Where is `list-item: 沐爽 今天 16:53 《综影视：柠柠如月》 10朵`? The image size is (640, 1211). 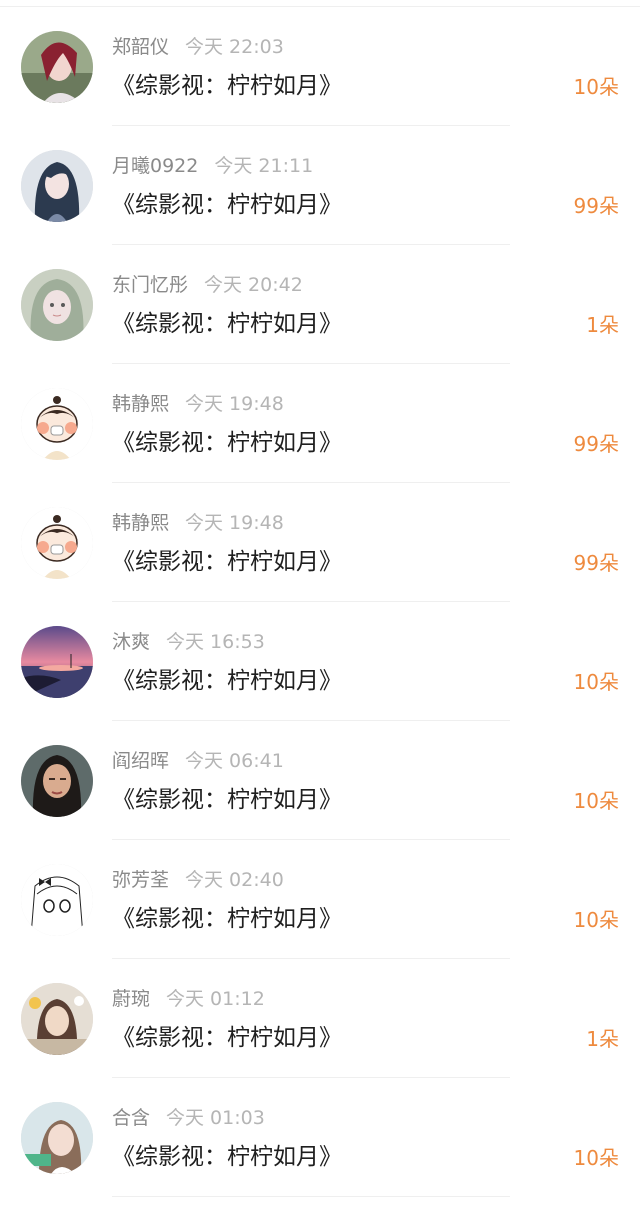
list-item: 沐爽 今天 16:53 《综影视：柠柠如月》 10朵 is located at coordinates (320, 661).